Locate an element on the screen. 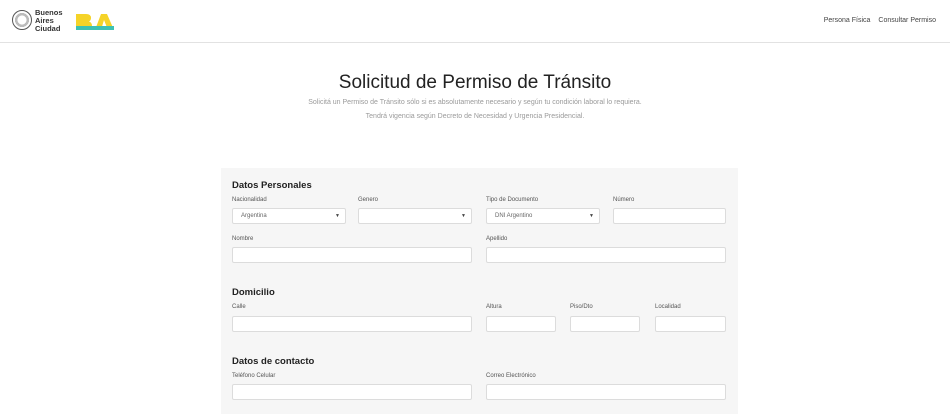 The width and height of the screenshot is (950, 414). tipo-documento-label: Tipo de Documento is located at coordinates (512, 200).